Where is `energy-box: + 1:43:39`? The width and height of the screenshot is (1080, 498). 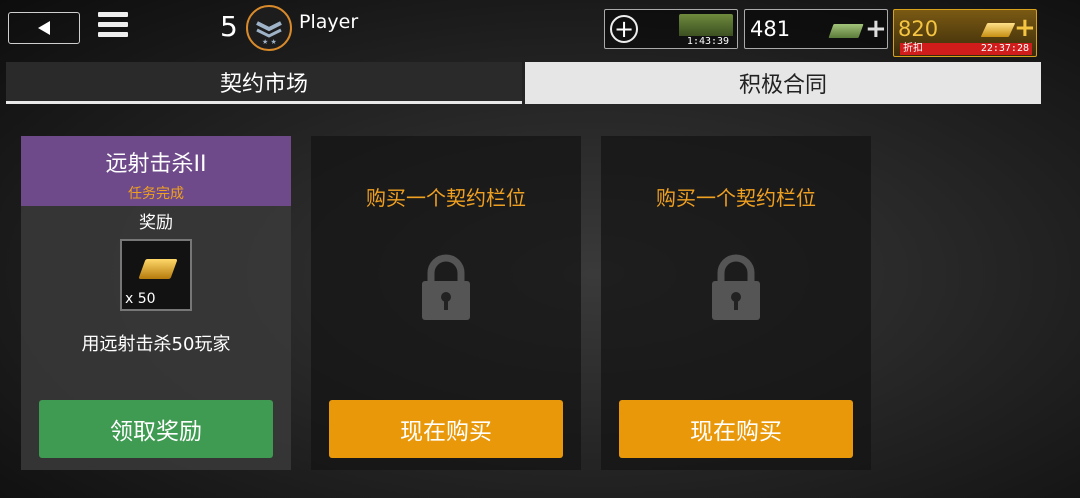 energy-box: + 1:43:39 is located at coordinates (671, 29).